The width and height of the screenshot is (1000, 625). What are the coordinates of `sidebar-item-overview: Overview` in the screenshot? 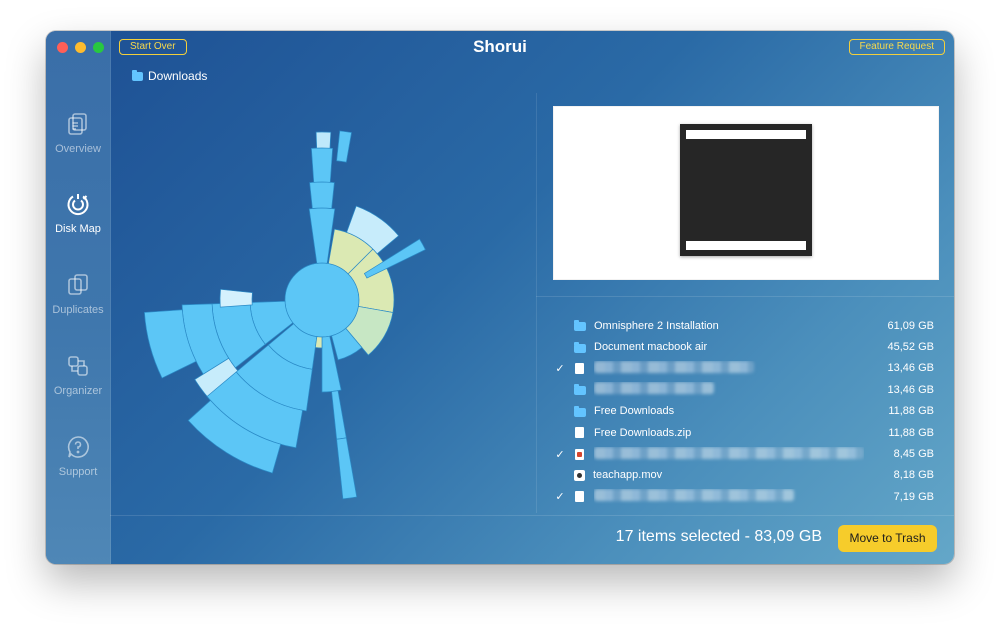 It's located at (78, 133).